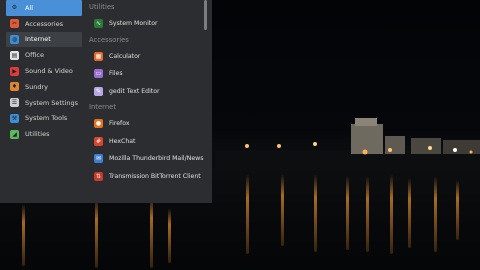 The image size is (480, 270). I want to click on category-office: ▤ Office, so click(44, 55).